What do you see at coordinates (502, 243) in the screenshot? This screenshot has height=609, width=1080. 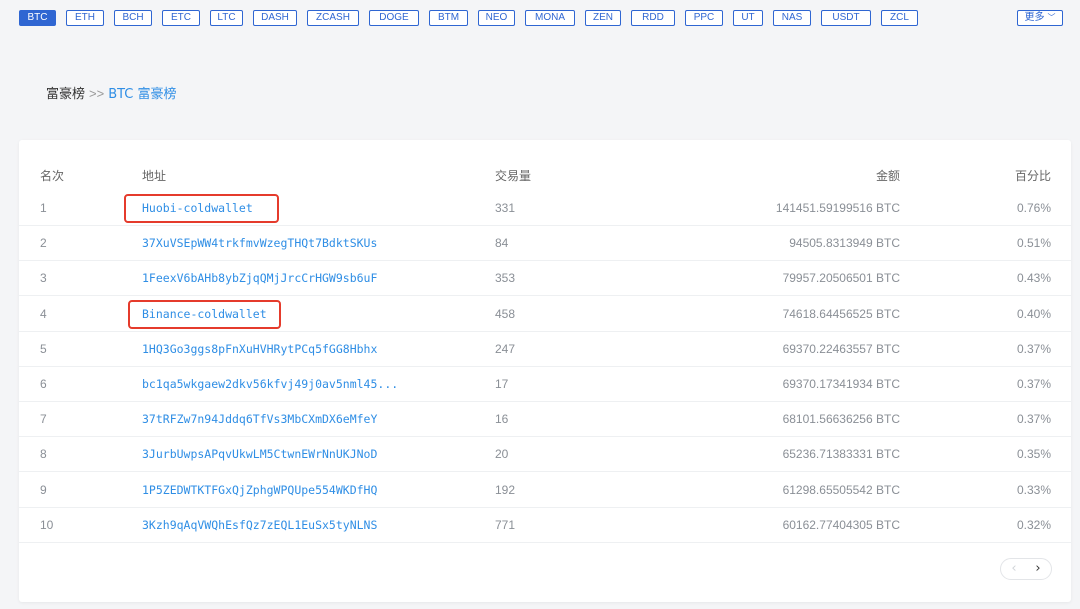 I see `tx-count-cell: 84` at bounding box center [502, 243].